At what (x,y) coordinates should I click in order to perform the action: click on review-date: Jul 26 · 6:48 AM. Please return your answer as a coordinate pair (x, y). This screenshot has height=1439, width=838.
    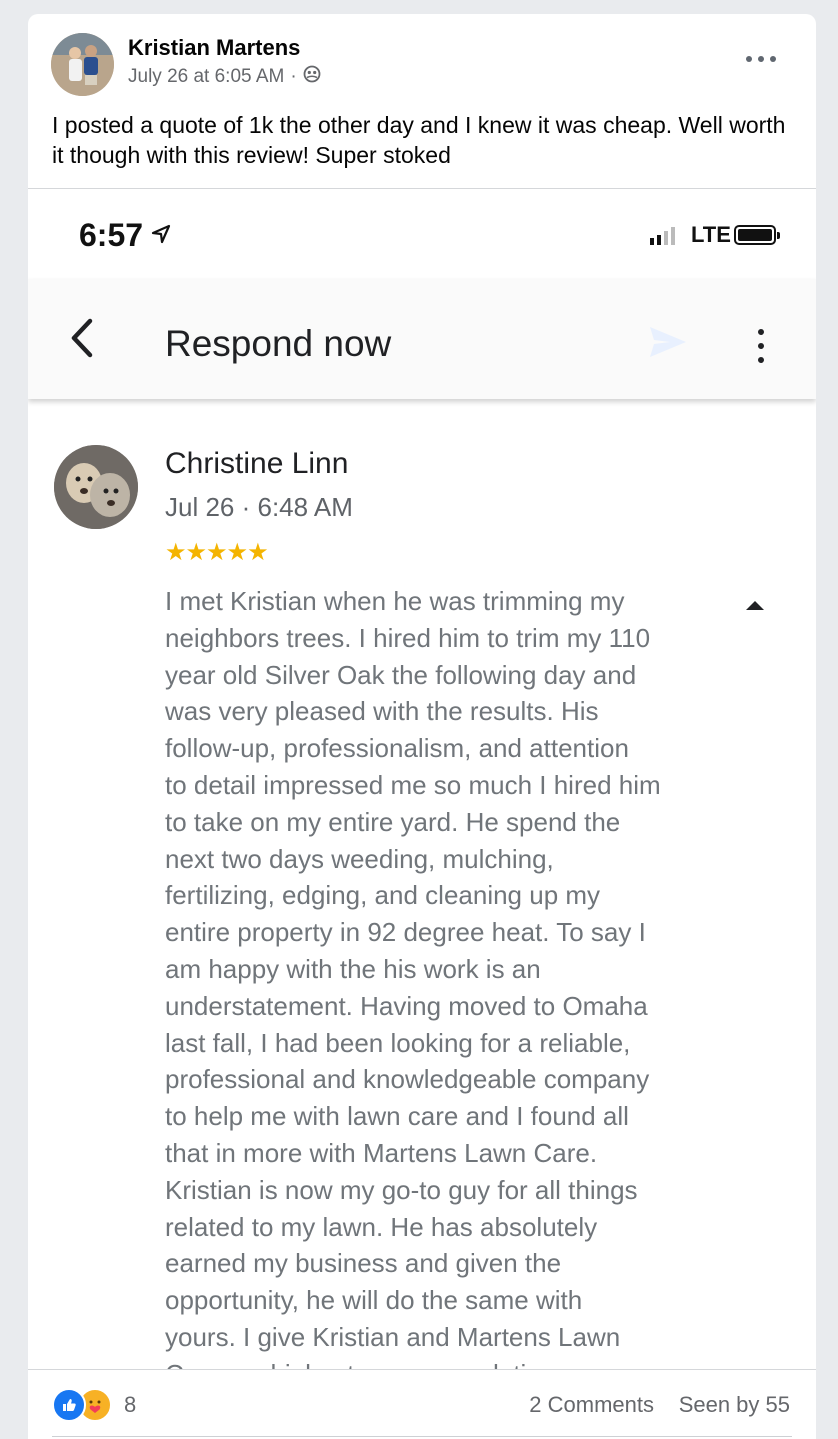
    Looking at the image, I should click on (259, 507).